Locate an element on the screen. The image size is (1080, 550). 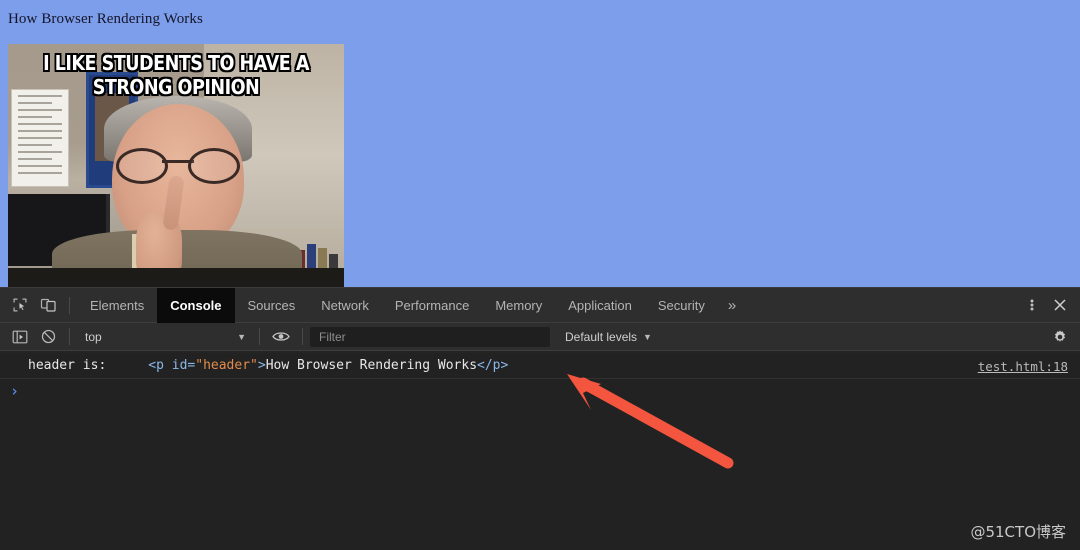
console-toolbar-right is located at coordinates (1060, 337).